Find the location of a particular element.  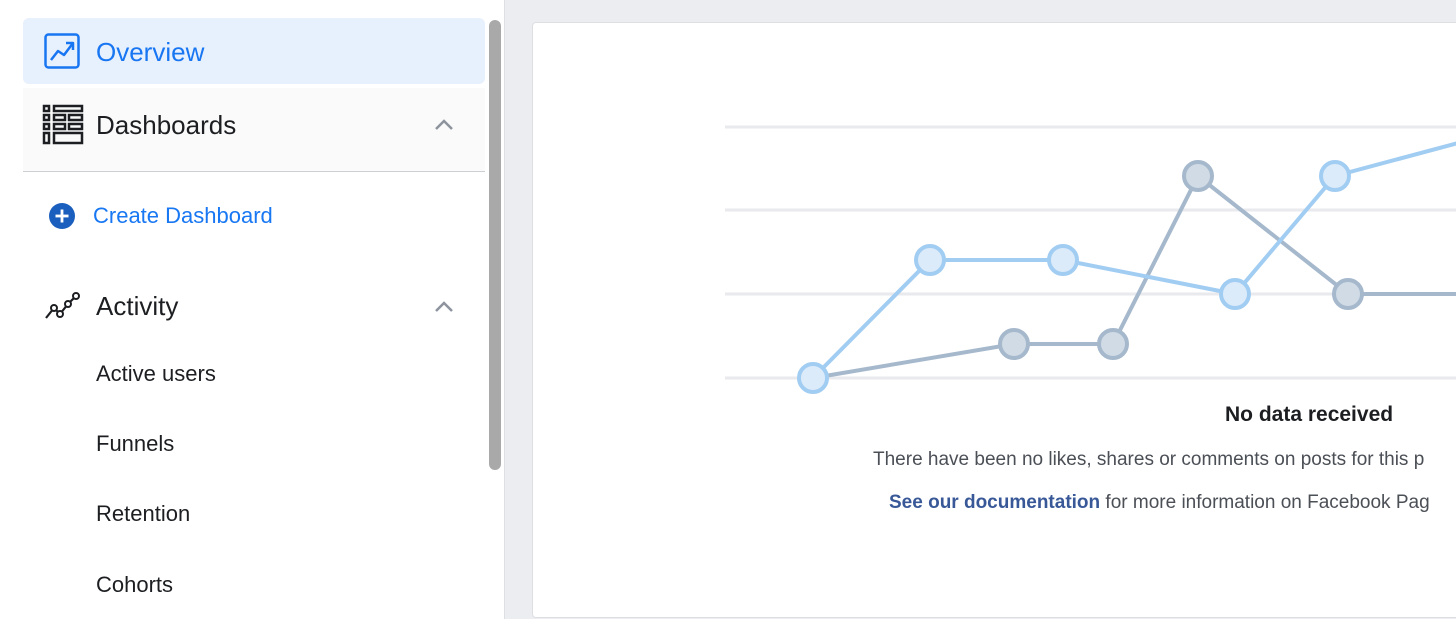

light-series-points is located at coordinates (1074, 277).